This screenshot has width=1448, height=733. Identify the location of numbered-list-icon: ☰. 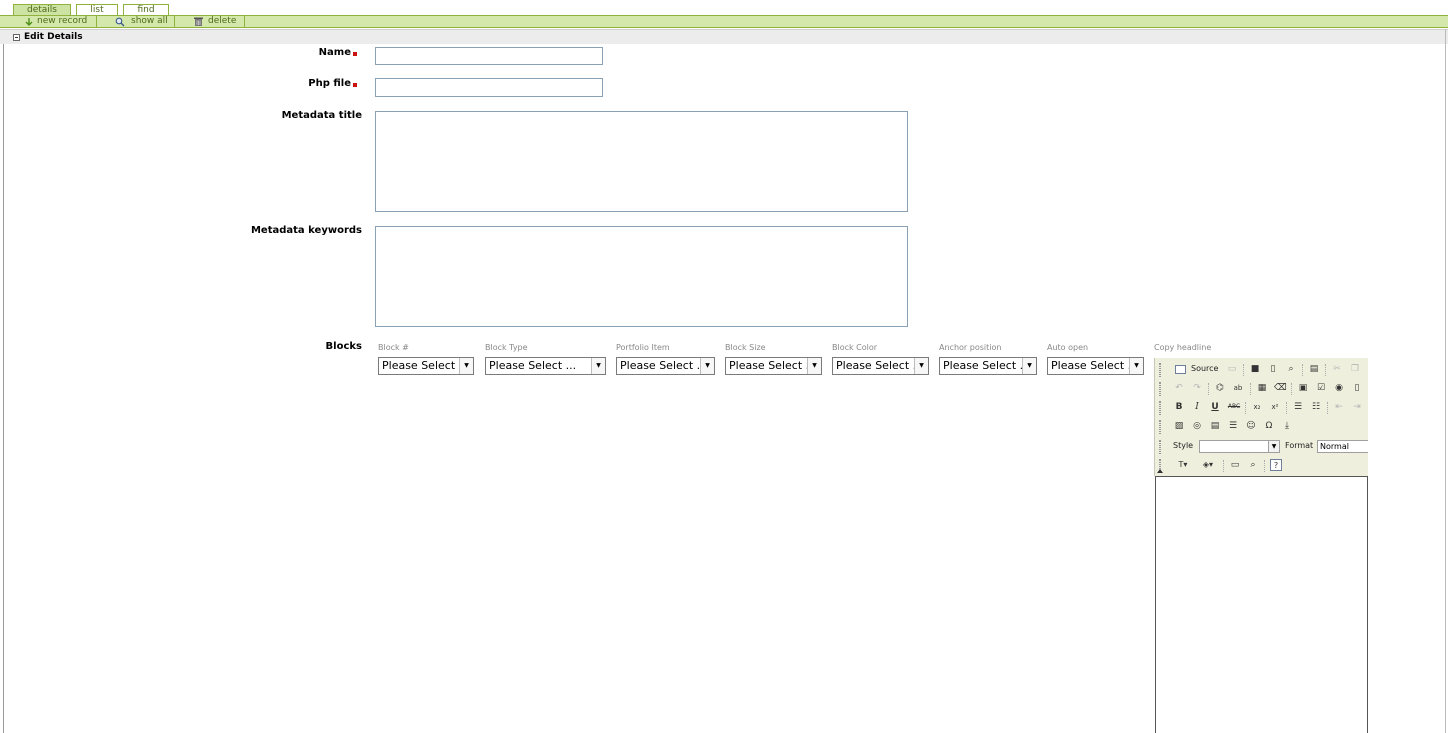
(1298, 407).